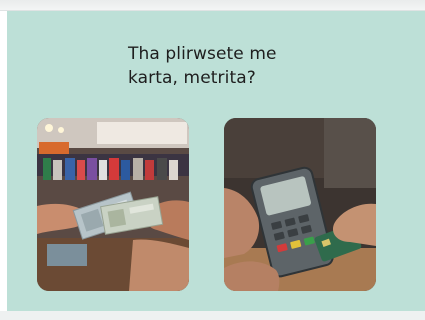 This screenshot has width=425, height=320. Describe the element at coordinates (202, 54) in the screenshot. I see `question-line-1: Tha plirwsete me` at that location.